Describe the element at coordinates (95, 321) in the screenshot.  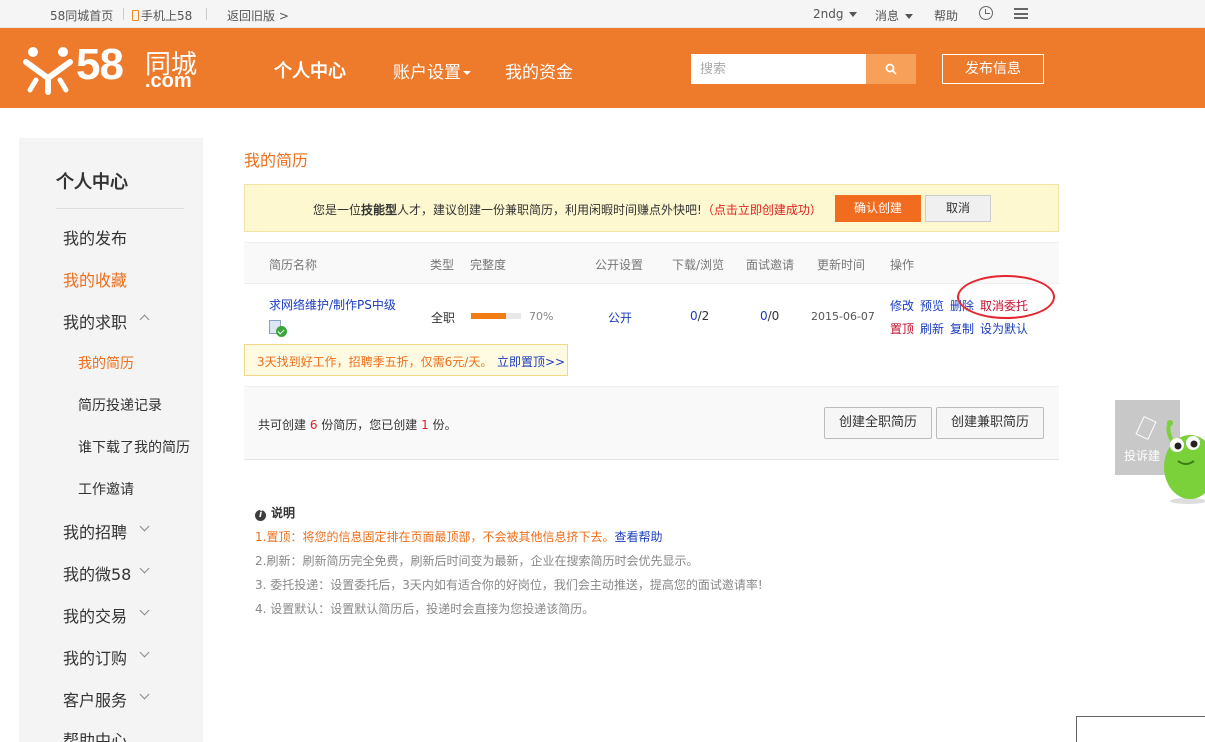
I see `sidebar-item-job-search: 我的求职` at that location.